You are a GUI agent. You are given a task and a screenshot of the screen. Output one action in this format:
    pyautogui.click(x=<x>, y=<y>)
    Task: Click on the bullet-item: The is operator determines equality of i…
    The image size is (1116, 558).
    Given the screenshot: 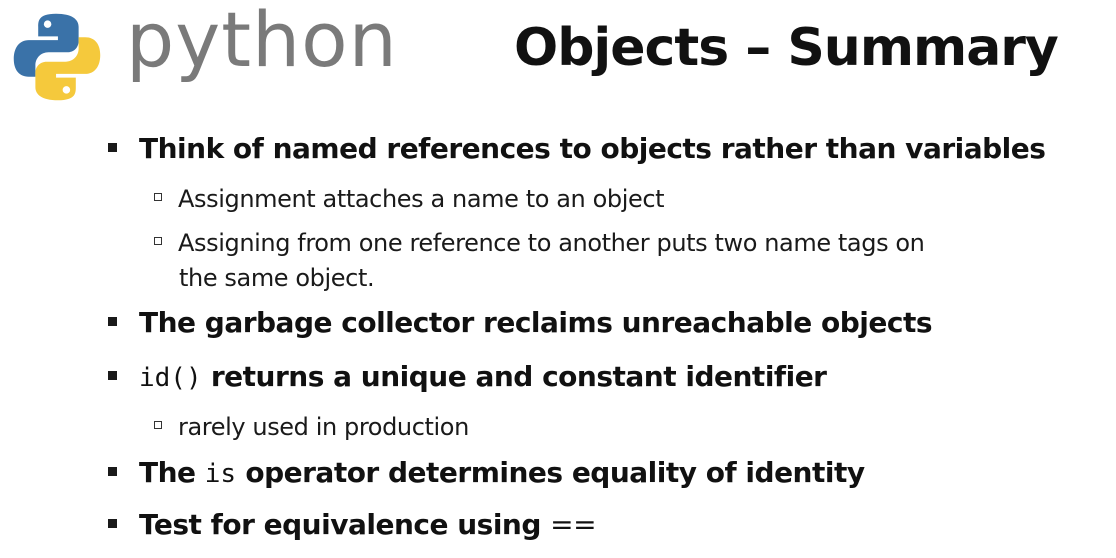 What is the action you would take?
    pyautogui.click(x=486, y=473)
    